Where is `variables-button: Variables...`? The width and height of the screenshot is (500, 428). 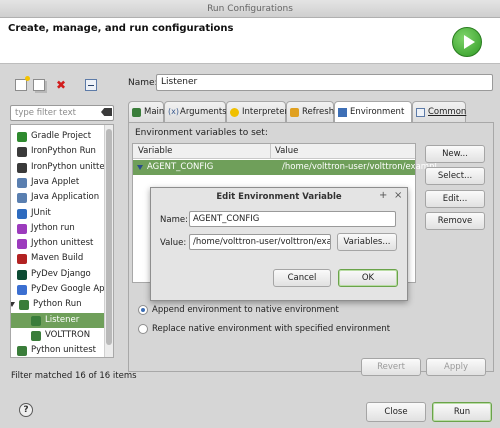 variables-button: Variables... is located at coordinates (367, 242).